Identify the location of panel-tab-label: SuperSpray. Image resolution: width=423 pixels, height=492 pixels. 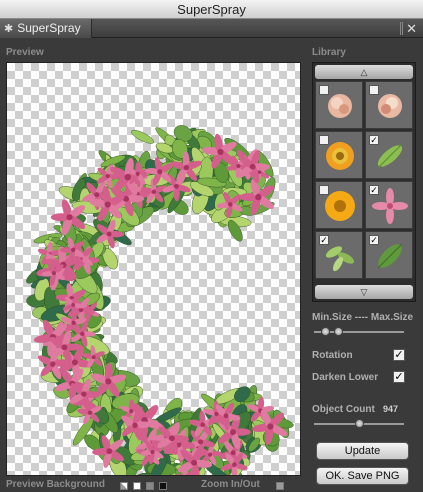
(49, 28).